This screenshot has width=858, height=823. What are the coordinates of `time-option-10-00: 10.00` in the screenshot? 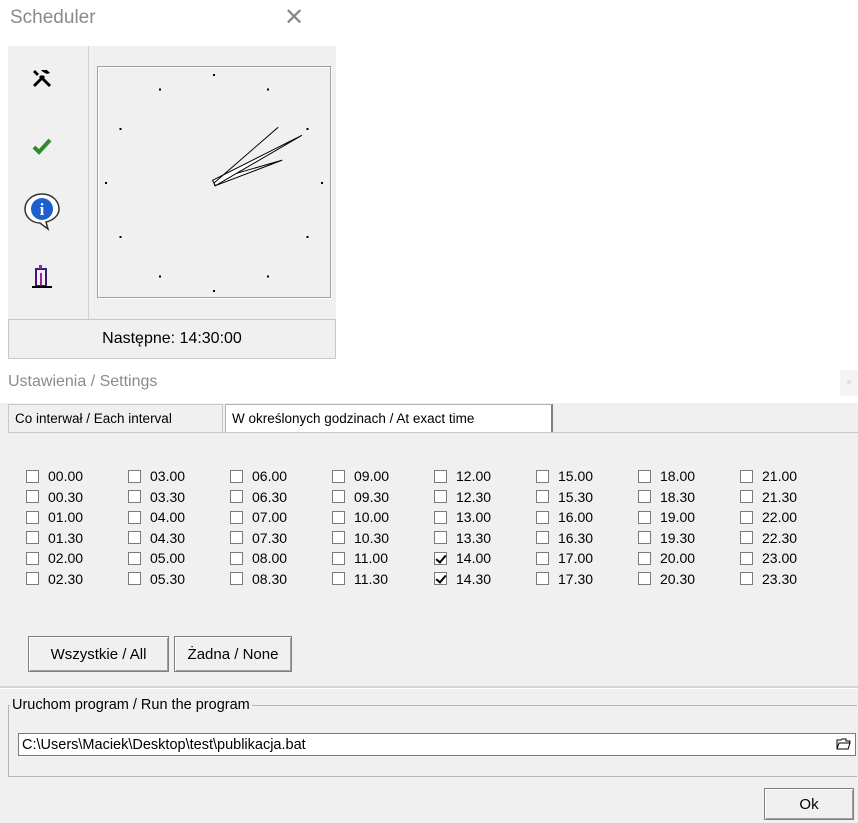 It's located at (360, 517).